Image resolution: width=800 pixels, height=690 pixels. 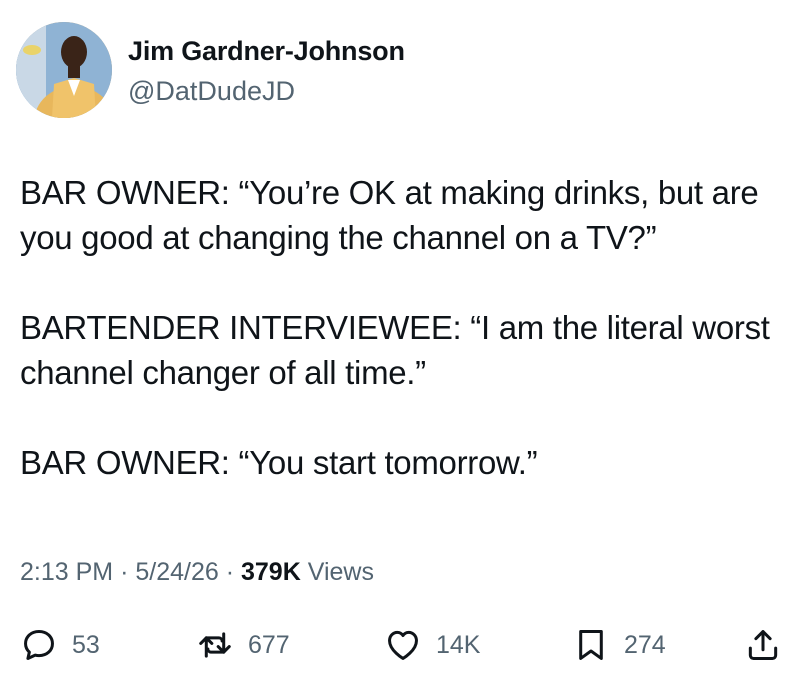 What do you see at coordinates (266, 51) in the screenshot?
I see `author-name: Jim Gardner-Johnson` at bounding box center [266, 51].